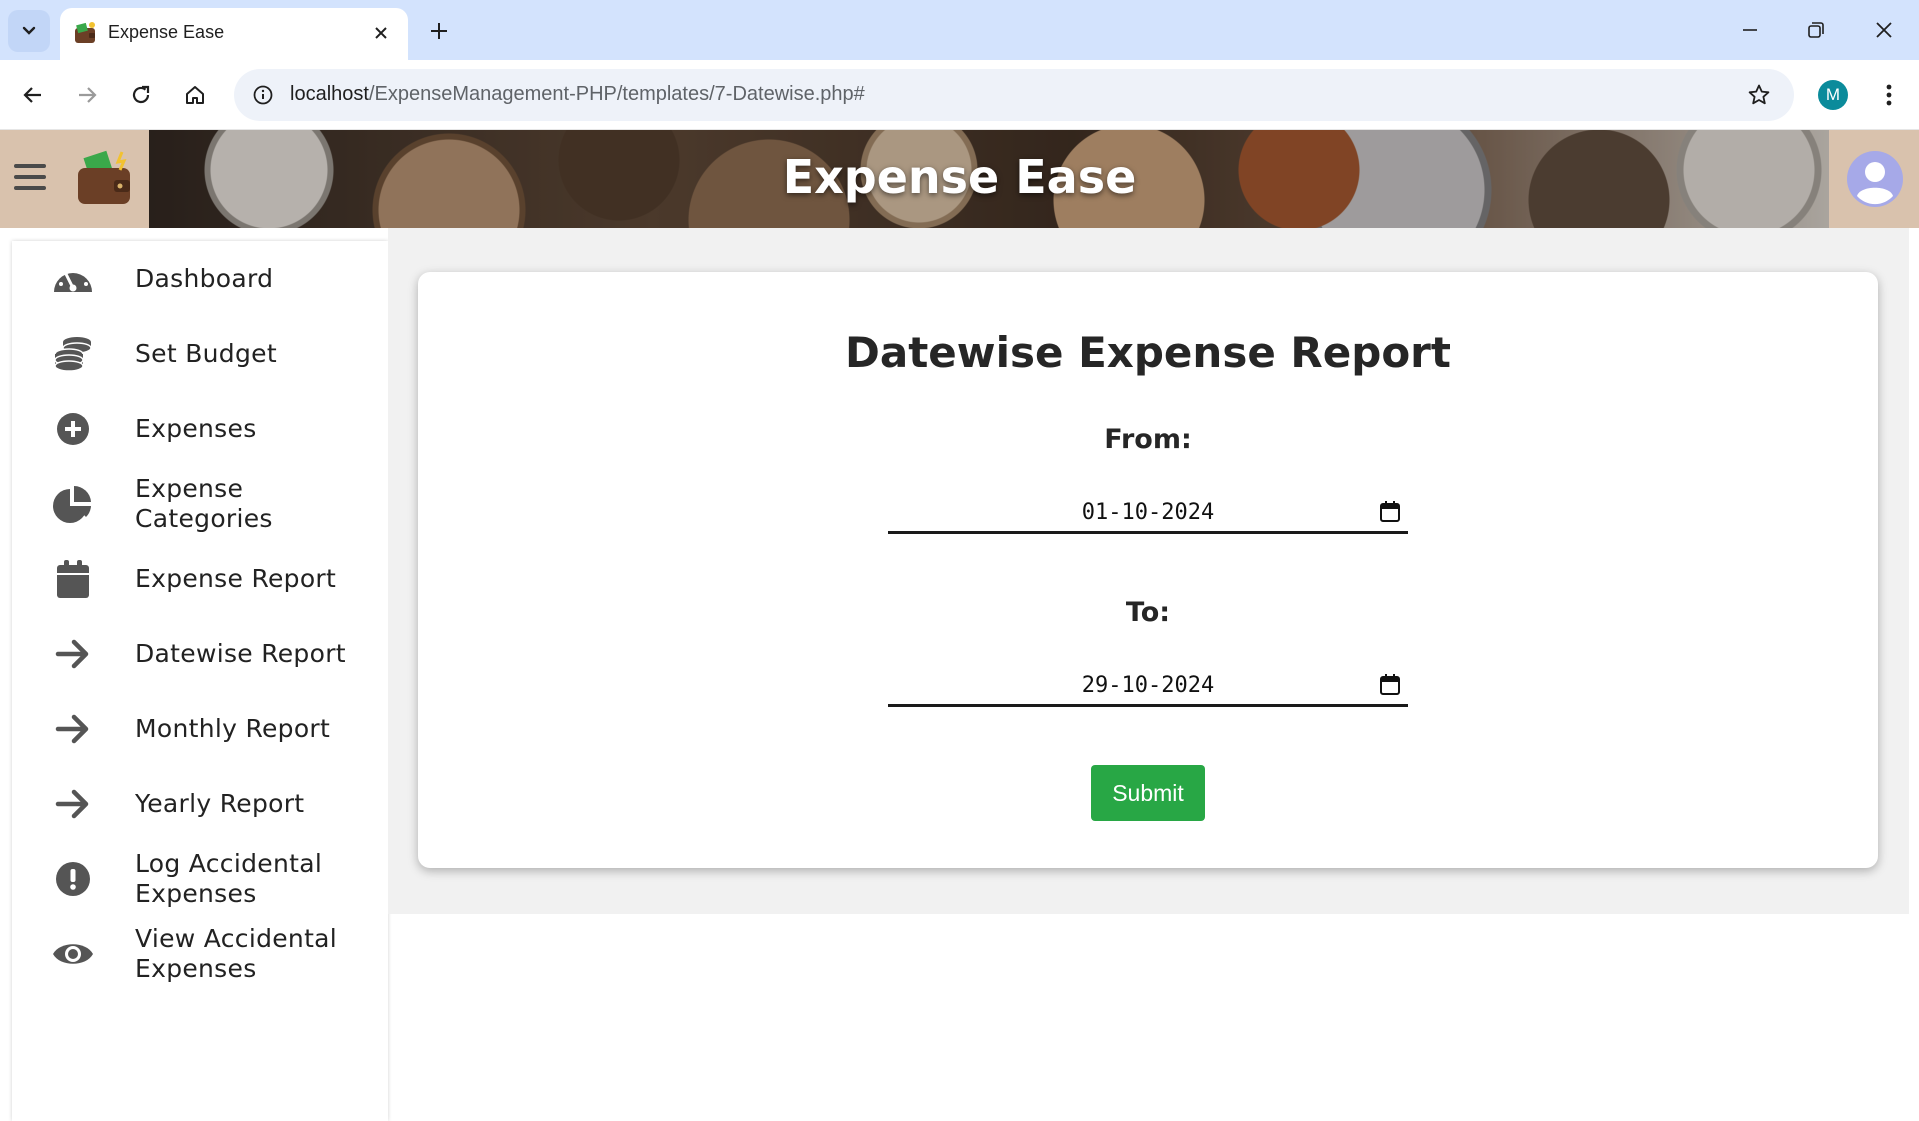 Image resolution: width=1919 pixels, height=1121 pixels. I want to click on sidebar-item-expense-report: Expense Report, so click(200, 579).